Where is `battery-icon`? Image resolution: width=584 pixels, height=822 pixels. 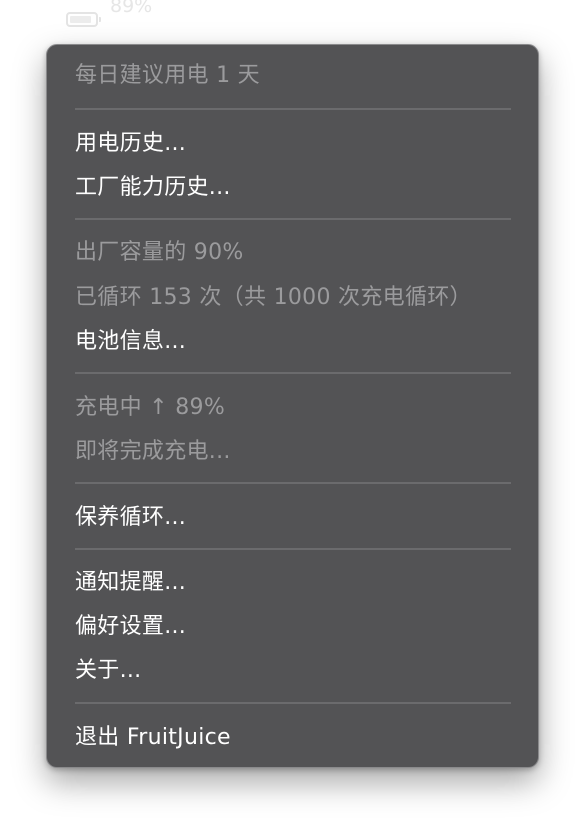
battery-icon is located at coordinates (83, 19).